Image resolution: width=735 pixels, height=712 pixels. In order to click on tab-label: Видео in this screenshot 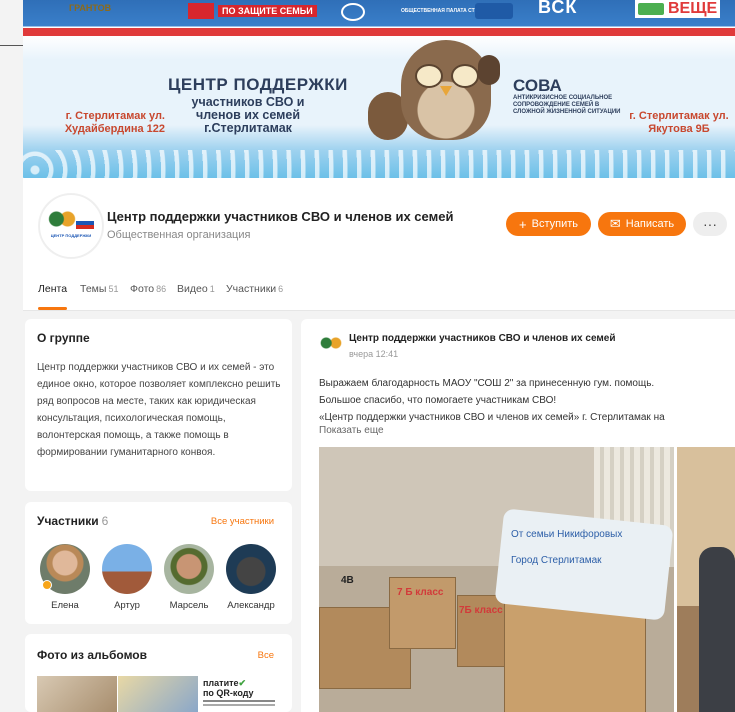, I will do `click(192, 289)`.